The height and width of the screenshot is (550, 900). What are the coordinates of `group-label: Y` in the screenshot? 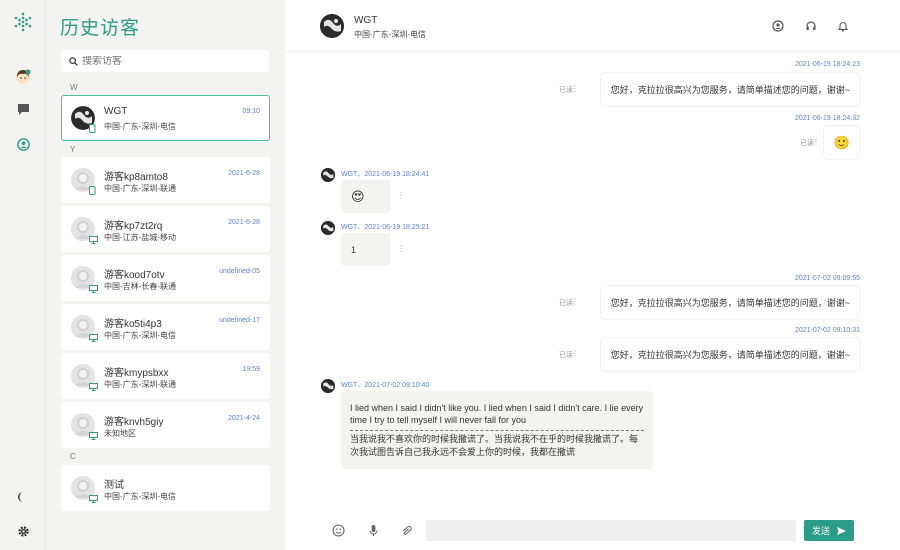 It's located at (73, 149).